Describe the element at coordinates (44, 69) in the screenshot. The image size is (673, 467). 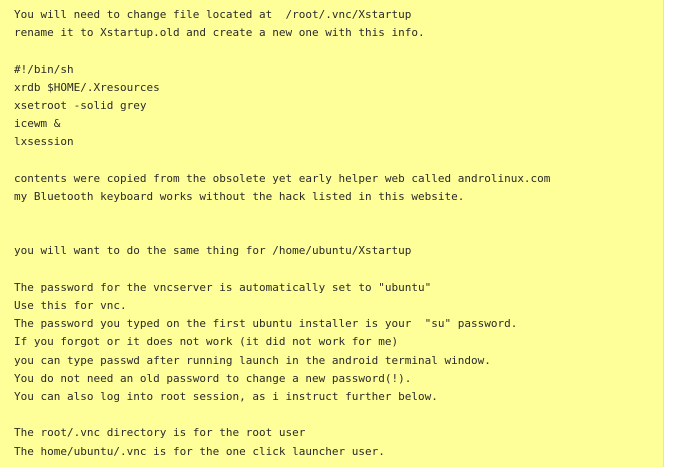
I see `code-line: #!/bin/sh` at that location.